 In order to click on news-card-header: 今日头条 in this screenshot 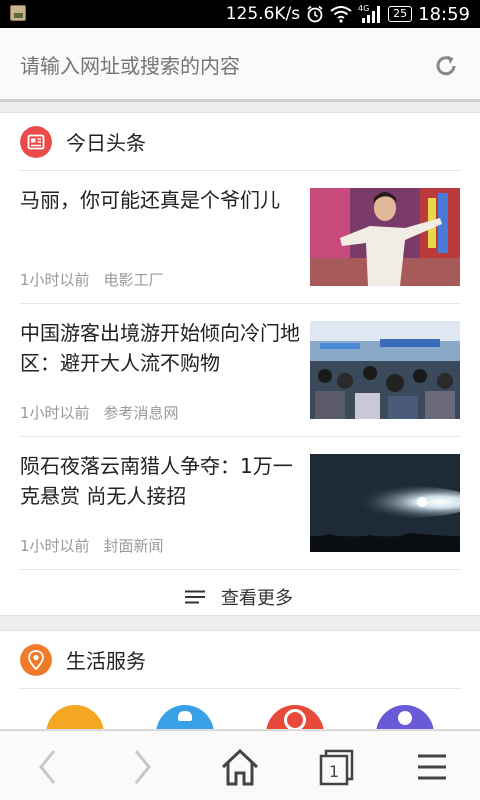, I will do `click(240, 142)`.